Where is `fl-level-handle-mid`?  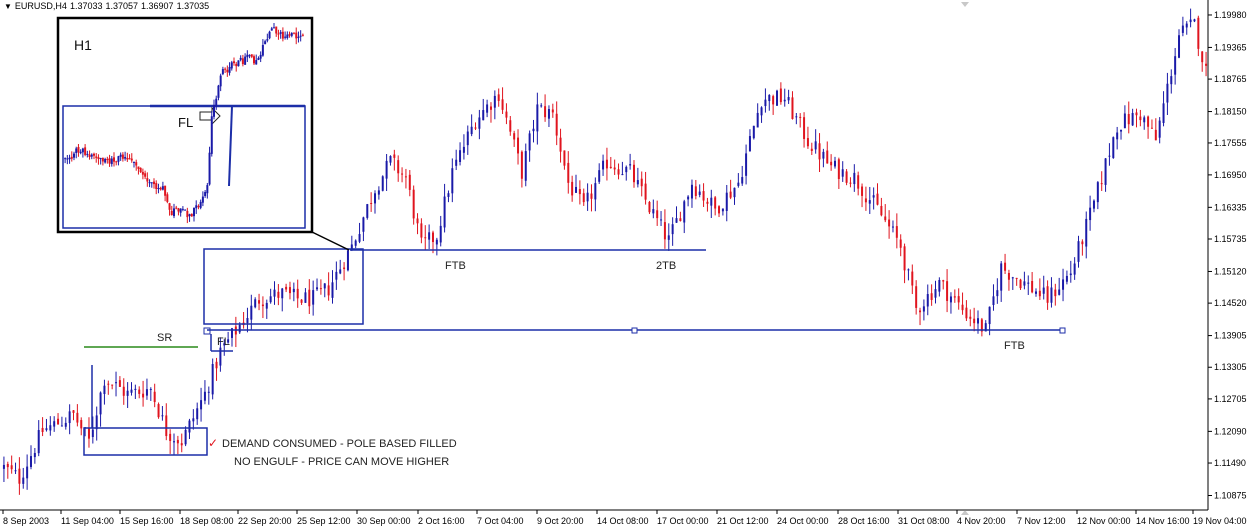
fl-level-handle-mid is located at coordinates (634, 330).